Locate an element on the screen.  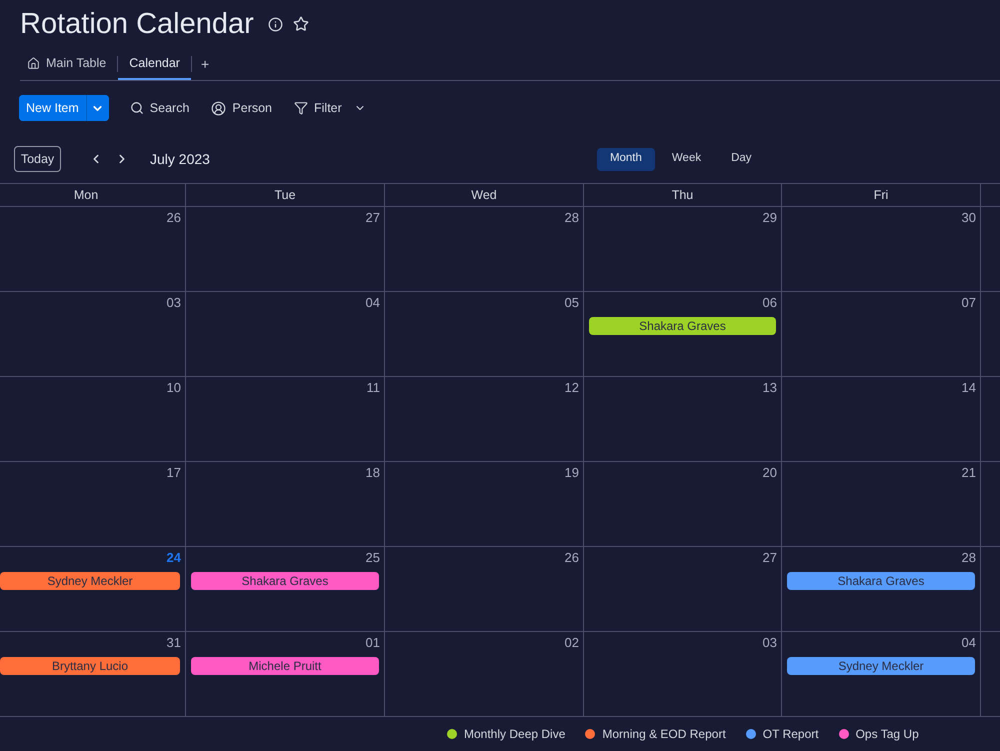
weekday-header: Tue is located at coordinates (285, 195).